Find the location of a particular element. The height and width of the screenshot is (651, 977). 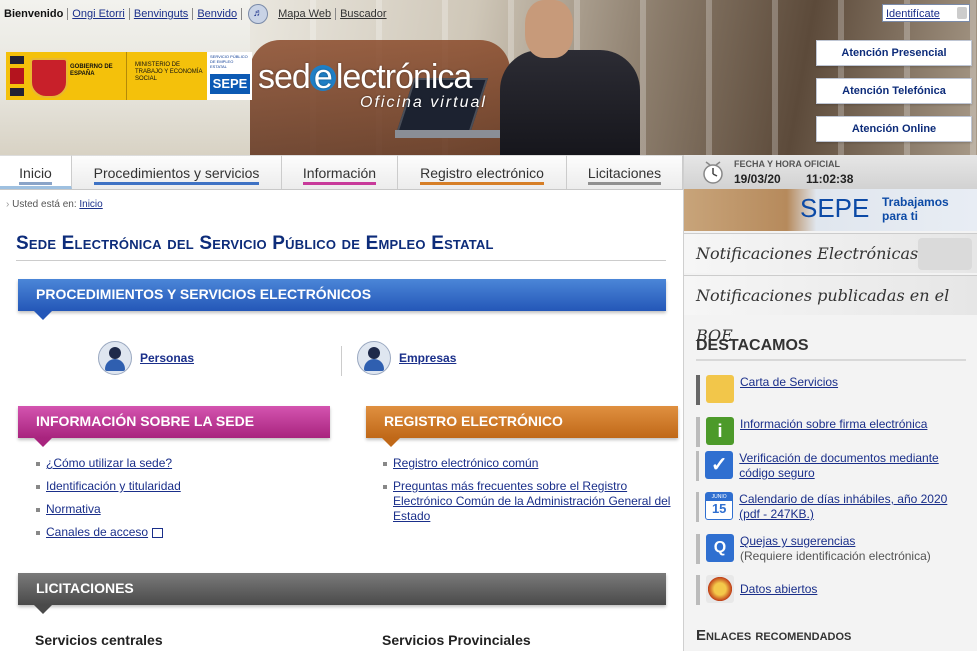

destacamos-heading: DESTACAMOS is located at coordinates (752, 345).